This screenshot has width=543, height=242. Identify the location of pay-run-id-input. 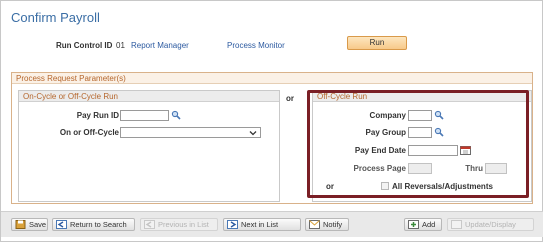
(144, 115).